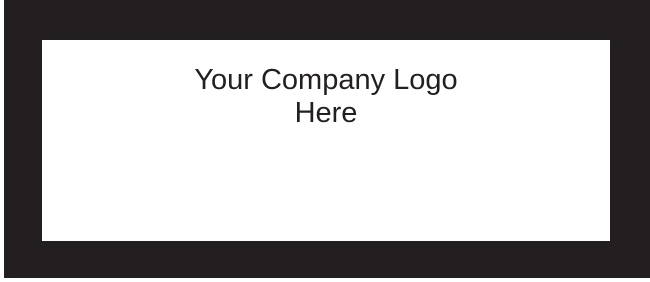  Describe the element at coordinates (326, 80) in the screenshot. I see `logo-placeholder-line-1: Your Company Logo` at that location.